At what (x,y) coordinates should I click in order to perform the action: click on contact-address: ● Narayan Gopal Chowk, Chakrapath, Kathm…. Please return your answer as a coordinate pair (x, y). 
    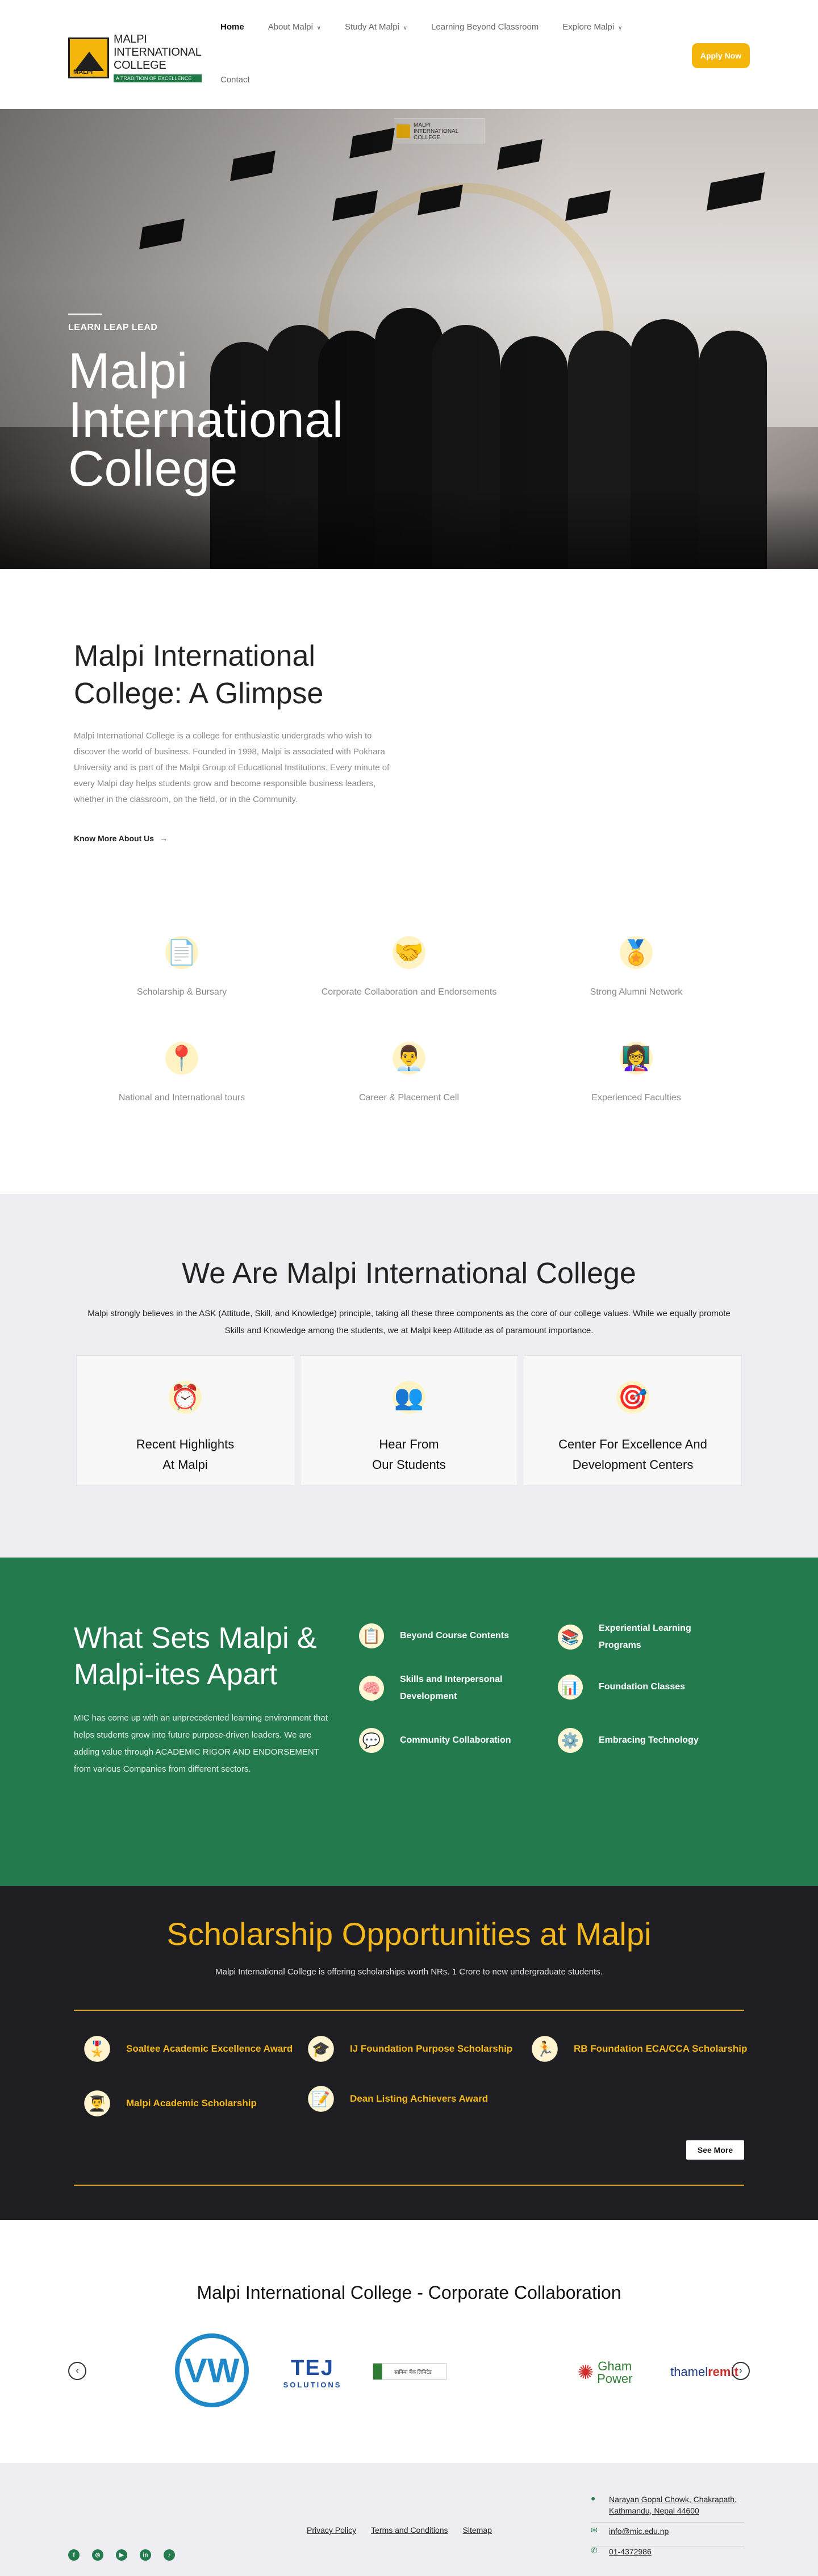
    Looking at the image, I should click on (674, 2505).